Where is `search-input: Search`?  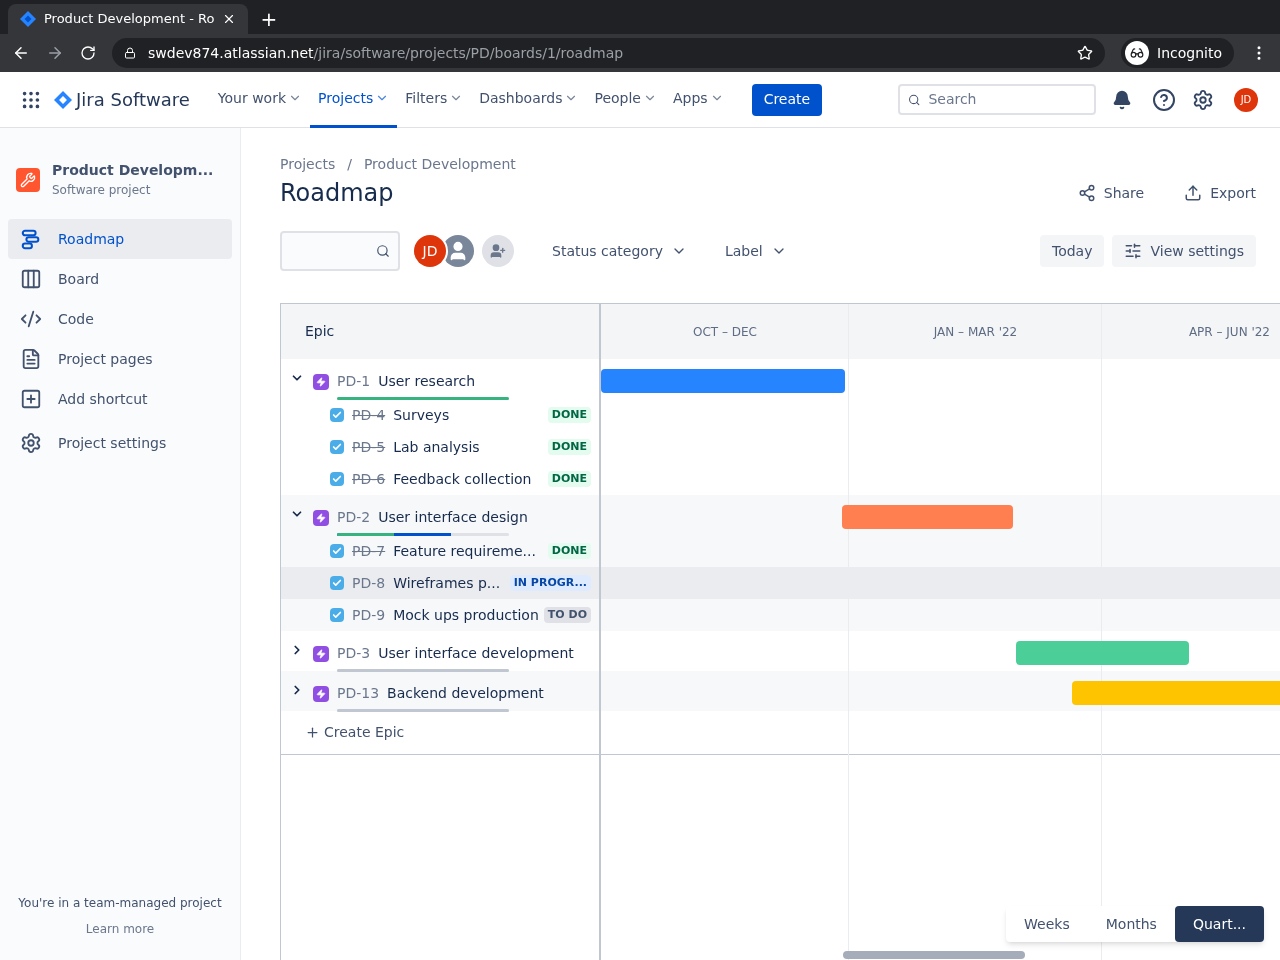
search-input: Search is located at coordinates (1007, 99).